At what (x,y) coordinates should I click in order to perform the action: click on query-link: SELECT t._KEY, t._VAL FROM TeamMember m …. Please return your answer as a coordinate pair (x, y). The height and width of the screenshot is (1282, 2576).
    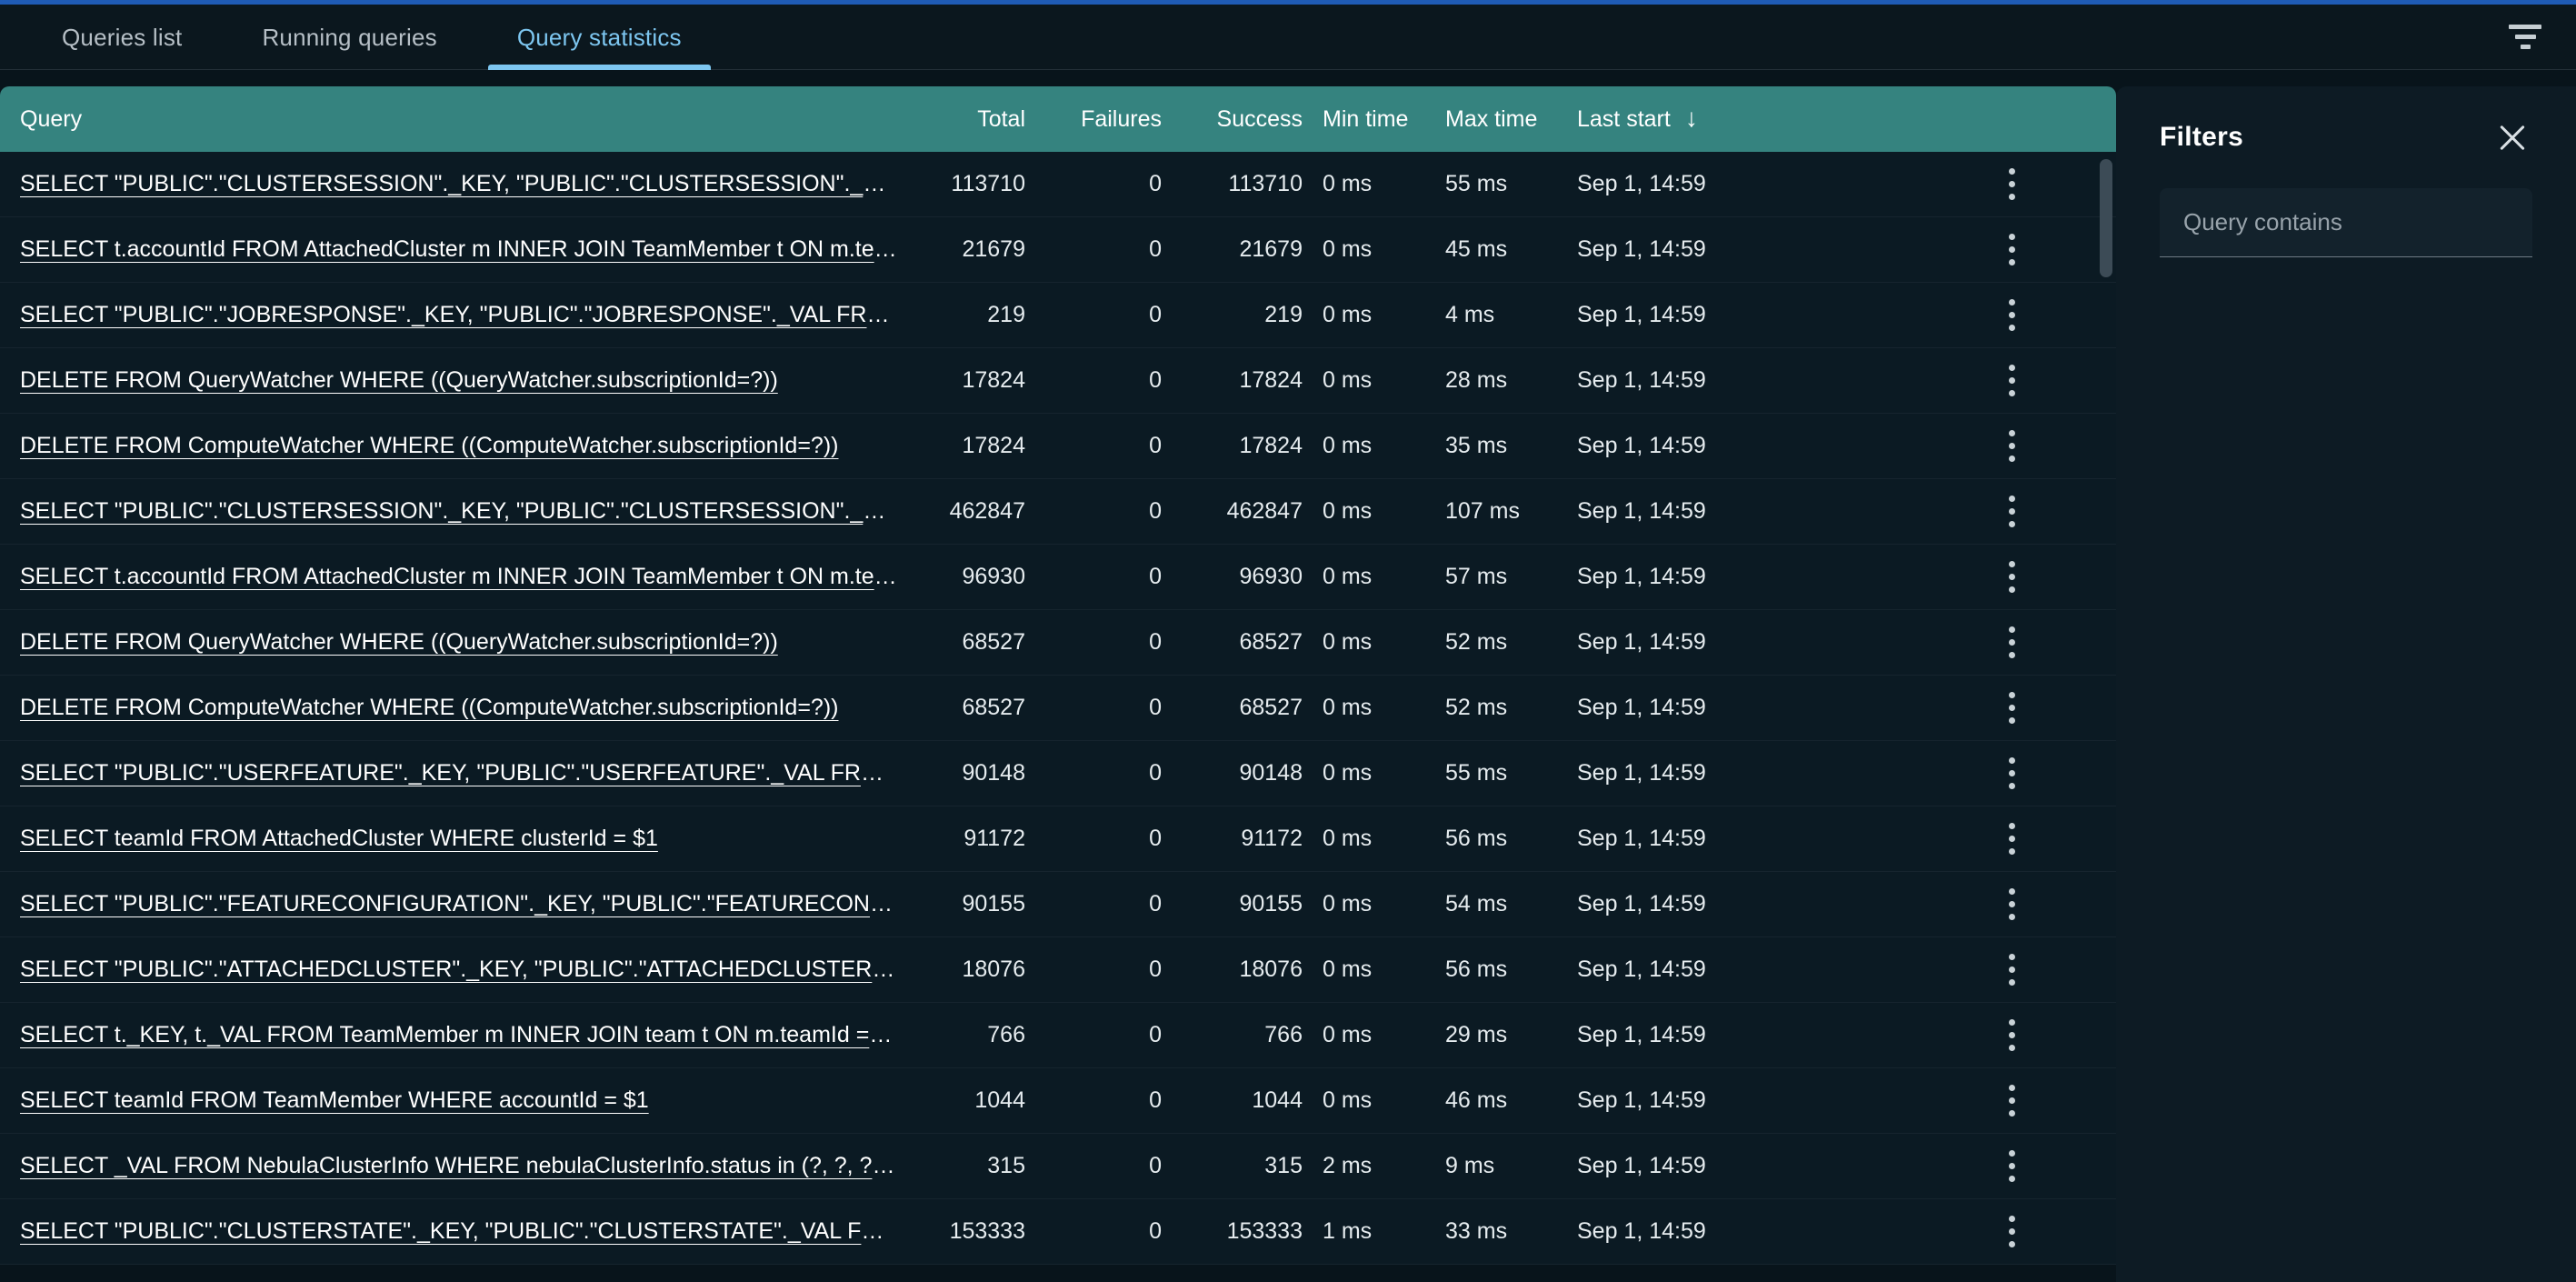
    Looking at the image, I should click on (458, 1035).